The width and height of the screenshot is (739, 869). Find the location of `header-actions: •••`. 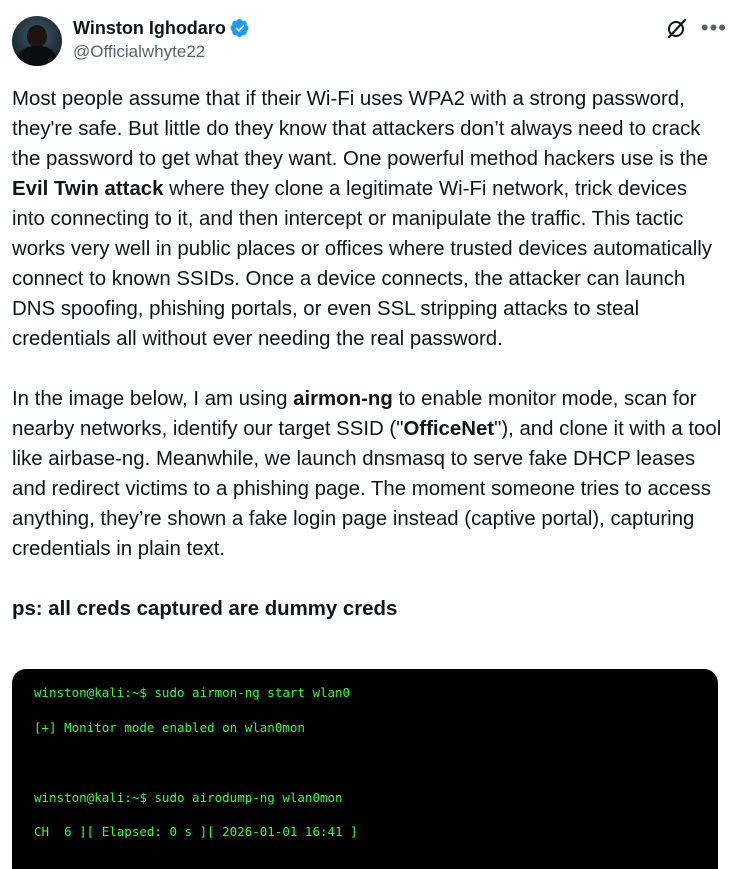

header-actions: ••• is located at coordinates (696, 28).